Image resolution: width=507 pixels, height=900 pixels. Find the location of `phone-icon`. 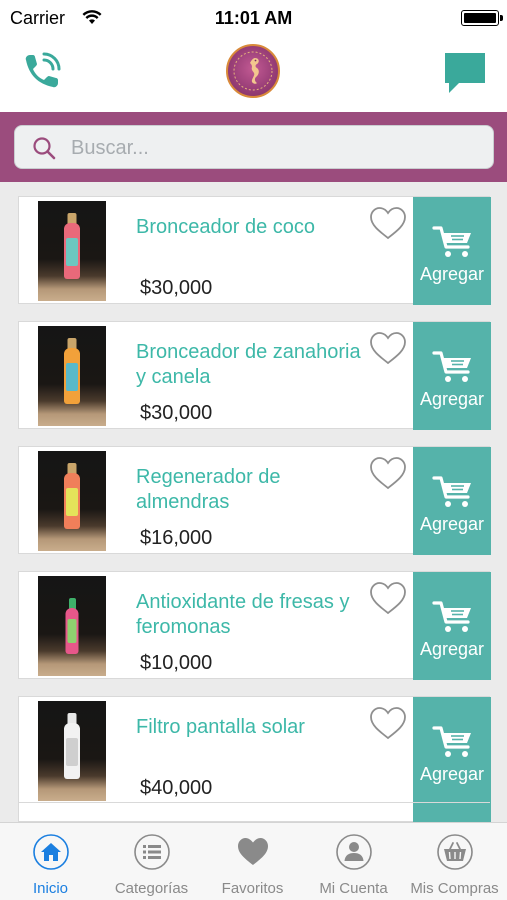

phone-icon is located at coordinates (43, 70).